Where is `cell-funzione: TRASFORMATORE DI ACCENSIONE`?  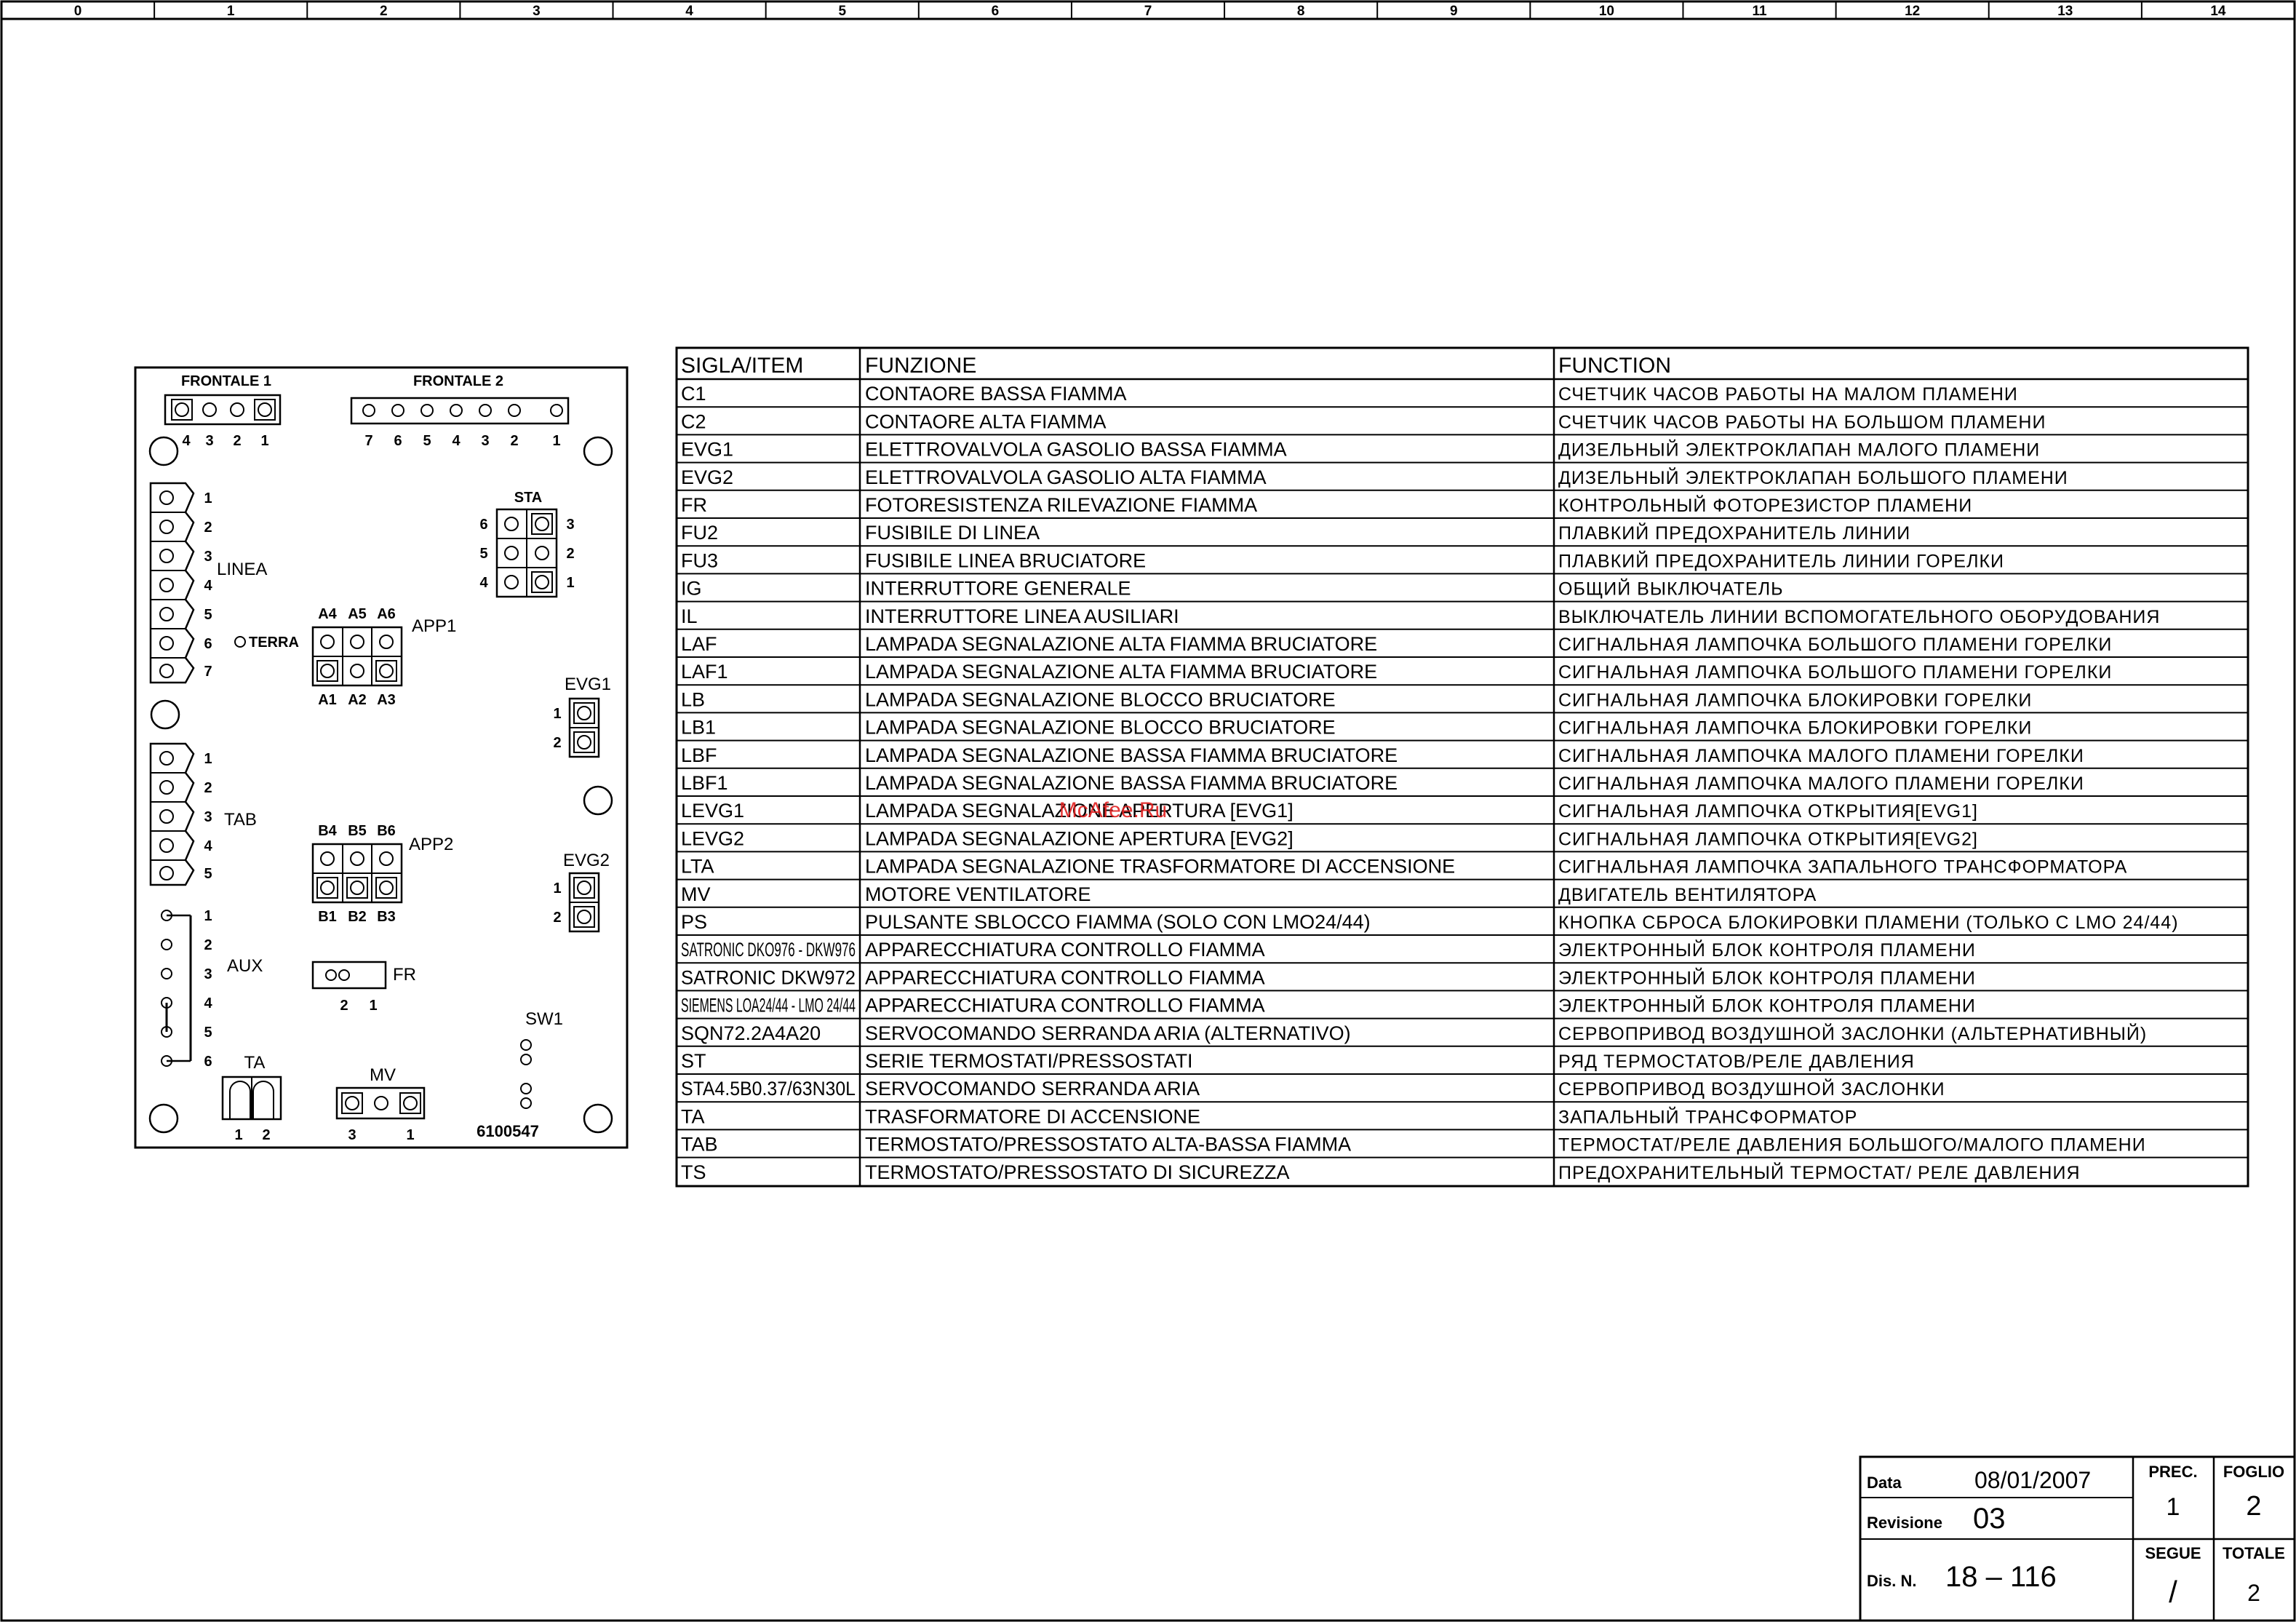 cell-funzione: TRASFORMATORE DI ACCENSIONE is located at coordinates (1032, 1116).